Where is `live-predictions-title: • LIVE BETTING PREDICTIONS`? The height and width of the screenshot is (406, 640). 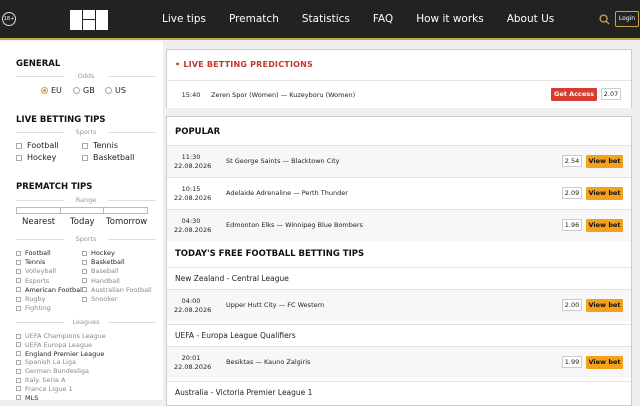
live-predictions-title: • LIVE BETTING PREDICTIONS is located at coordinates (244, 64).